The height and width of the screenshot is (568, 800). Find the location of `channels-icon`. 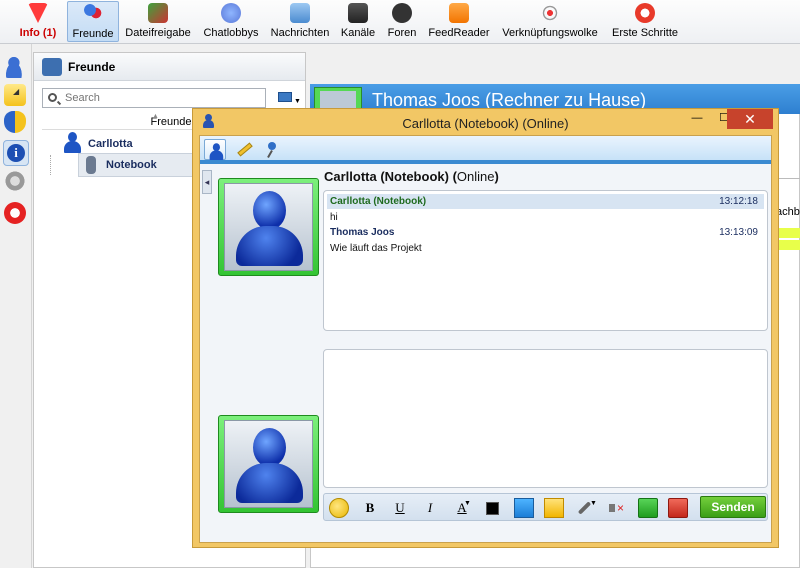

channels-icon is located at coordinates (358, 13).